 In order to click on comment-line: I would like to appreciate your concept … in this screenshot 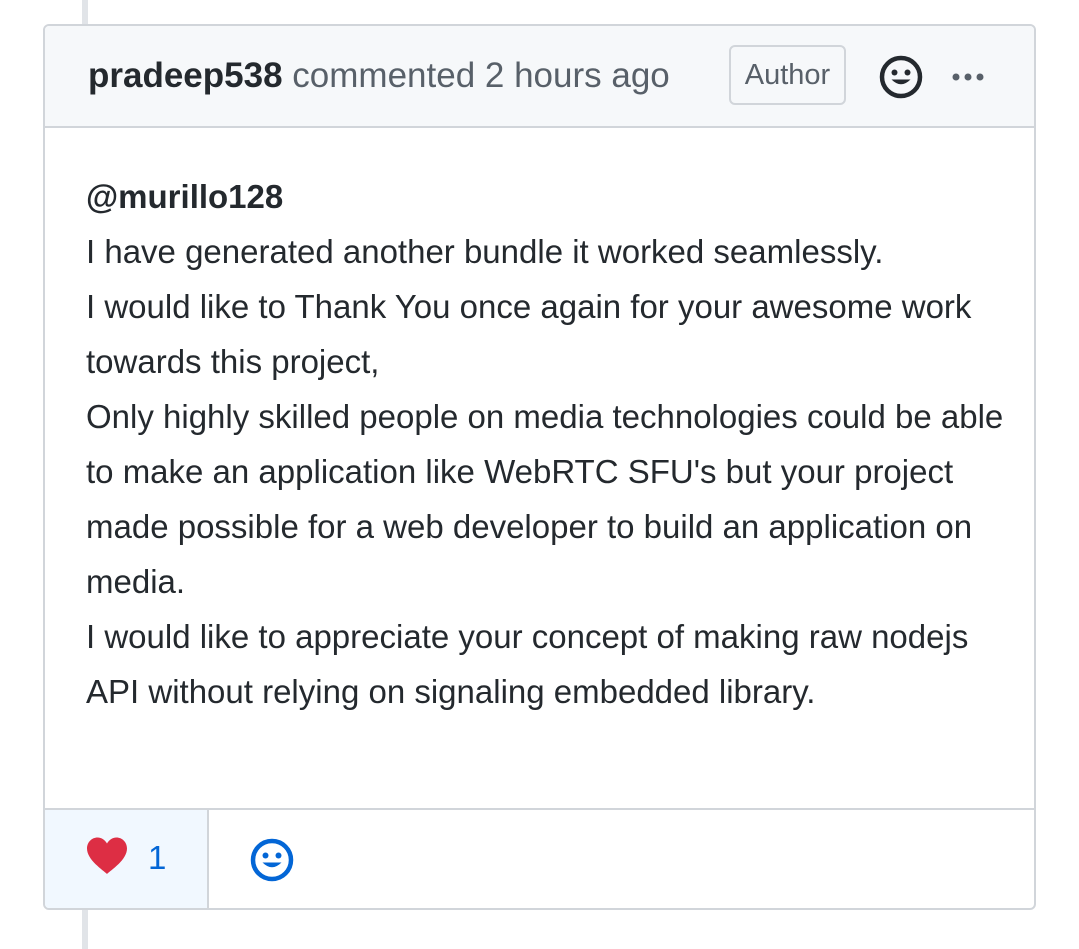, I will do `click(527, 664)`.